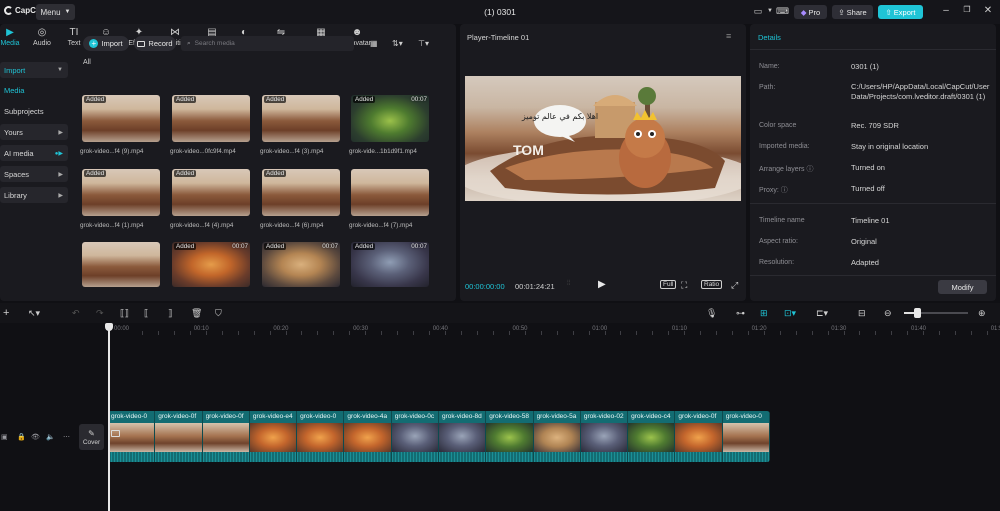 The height and width of the screenshot is (511, 1000). I want to click on pro-button: ◆ Pro, so click(810, 12).